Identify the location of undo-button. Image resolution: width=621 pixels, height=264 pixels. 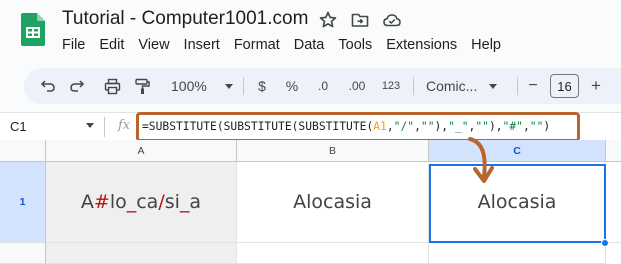
(48, 86).